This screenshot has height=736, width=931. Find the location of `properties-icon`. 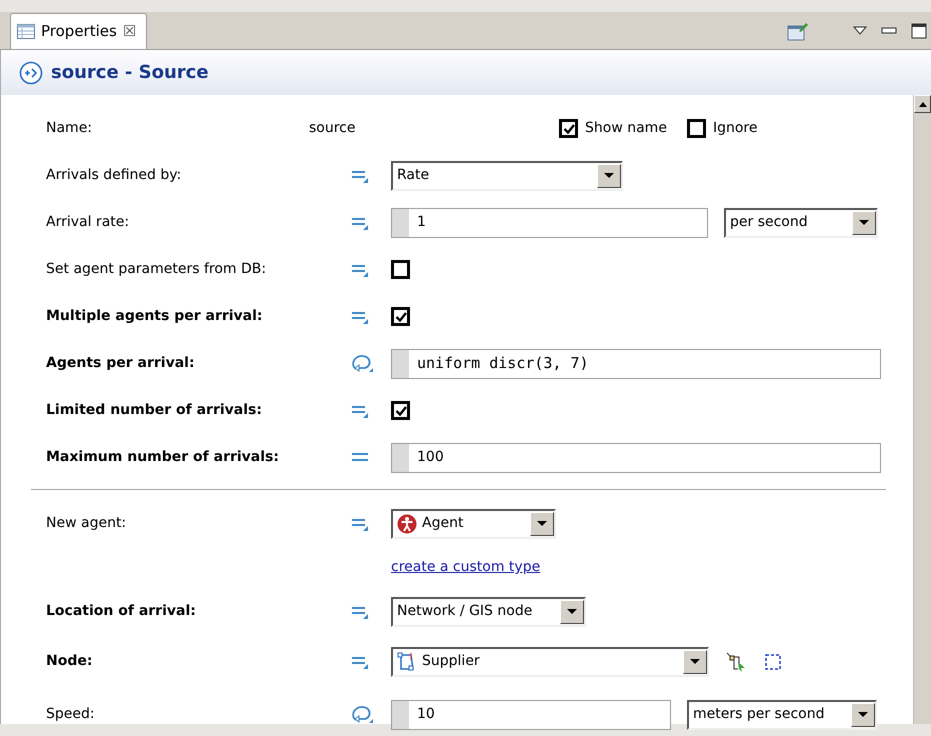

properties-icon is located at coordinates (26, 31).